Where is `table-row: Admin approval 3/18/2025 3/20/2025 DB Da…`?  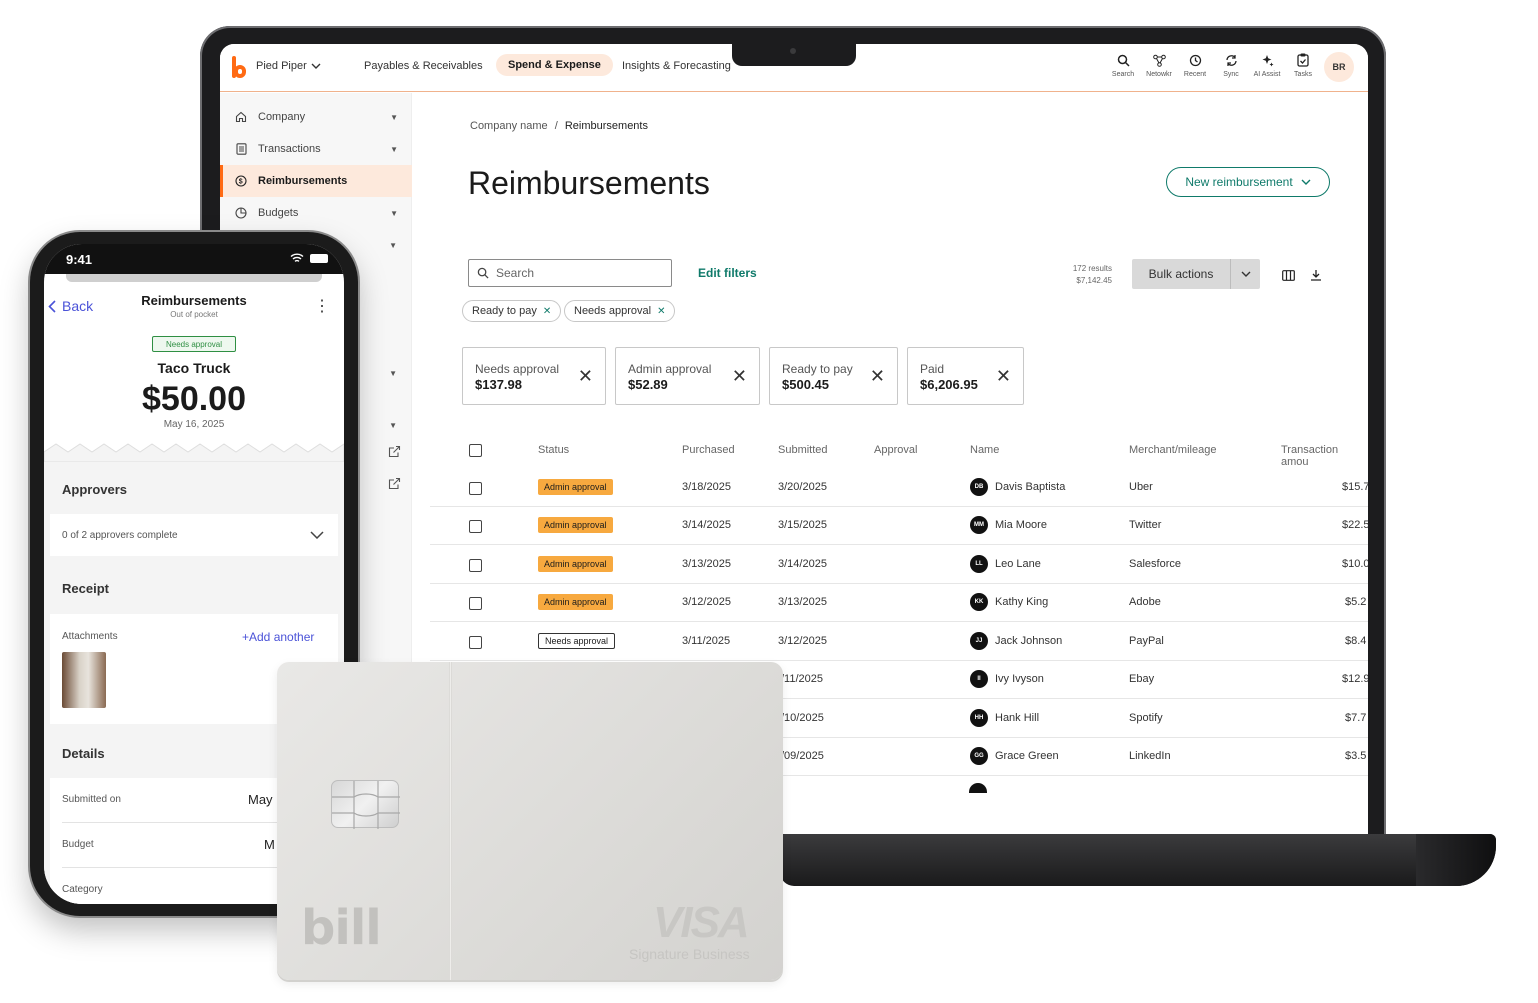
table-row: Admin approval 3/18/2025 3/20/2025 DB Da… is located at coordinates (899, 488).